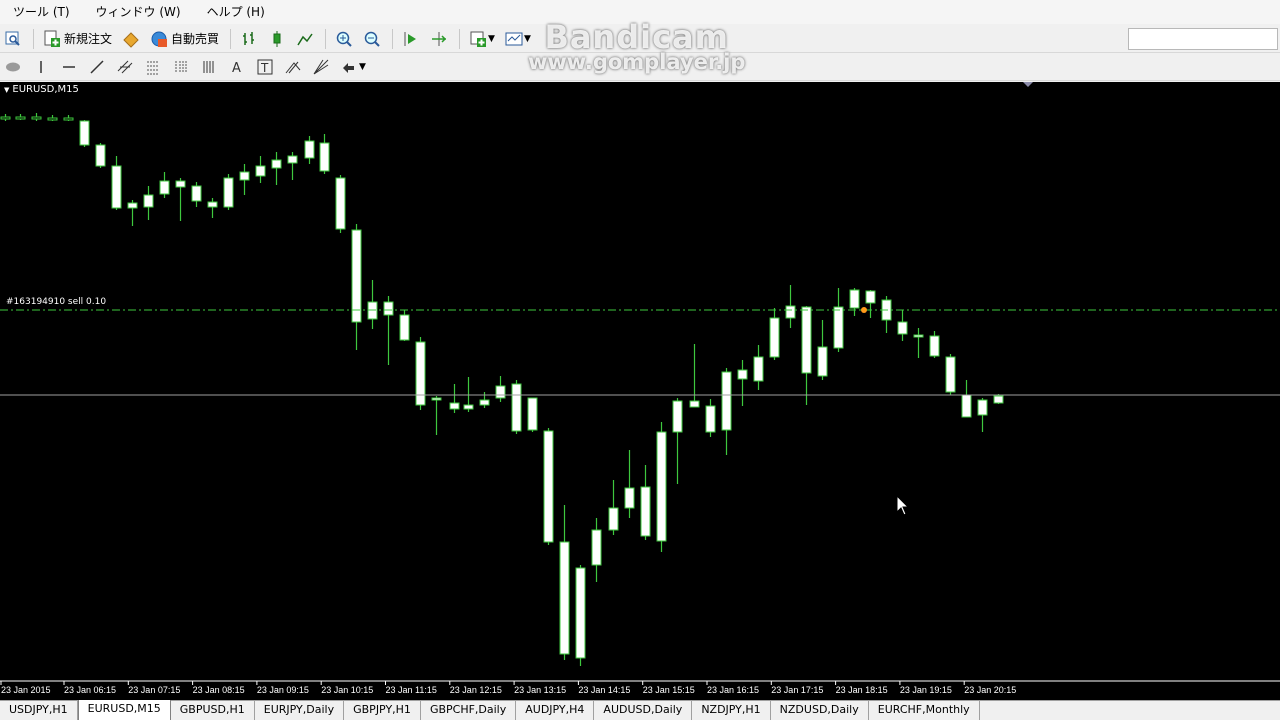 Image resolution: width=1280 pixels, height=720 pixels. What do you see at coordinates (154, 690) in the screenshot?
I see `time-label: 23 Jan 07:15` at bounding box center [154, 690].